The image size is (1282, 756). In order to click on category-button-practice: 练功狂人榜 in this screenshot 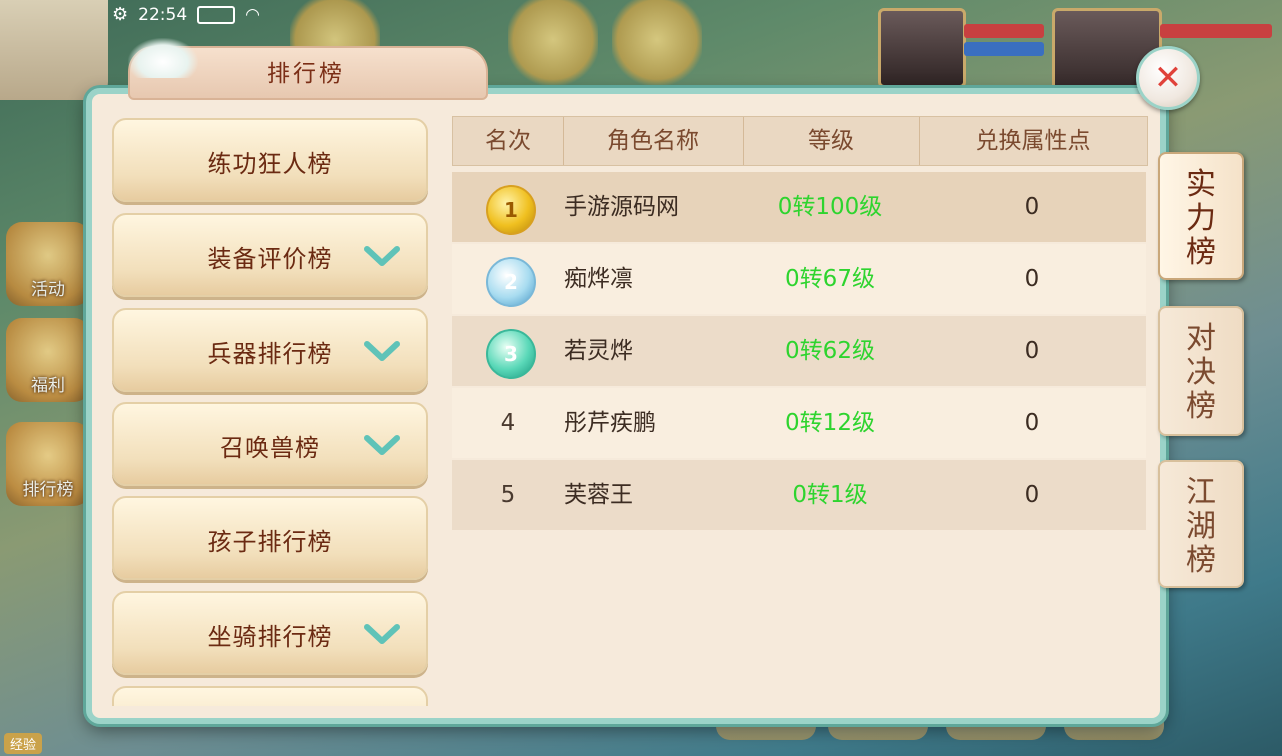, I will do `click(270, 160)`.